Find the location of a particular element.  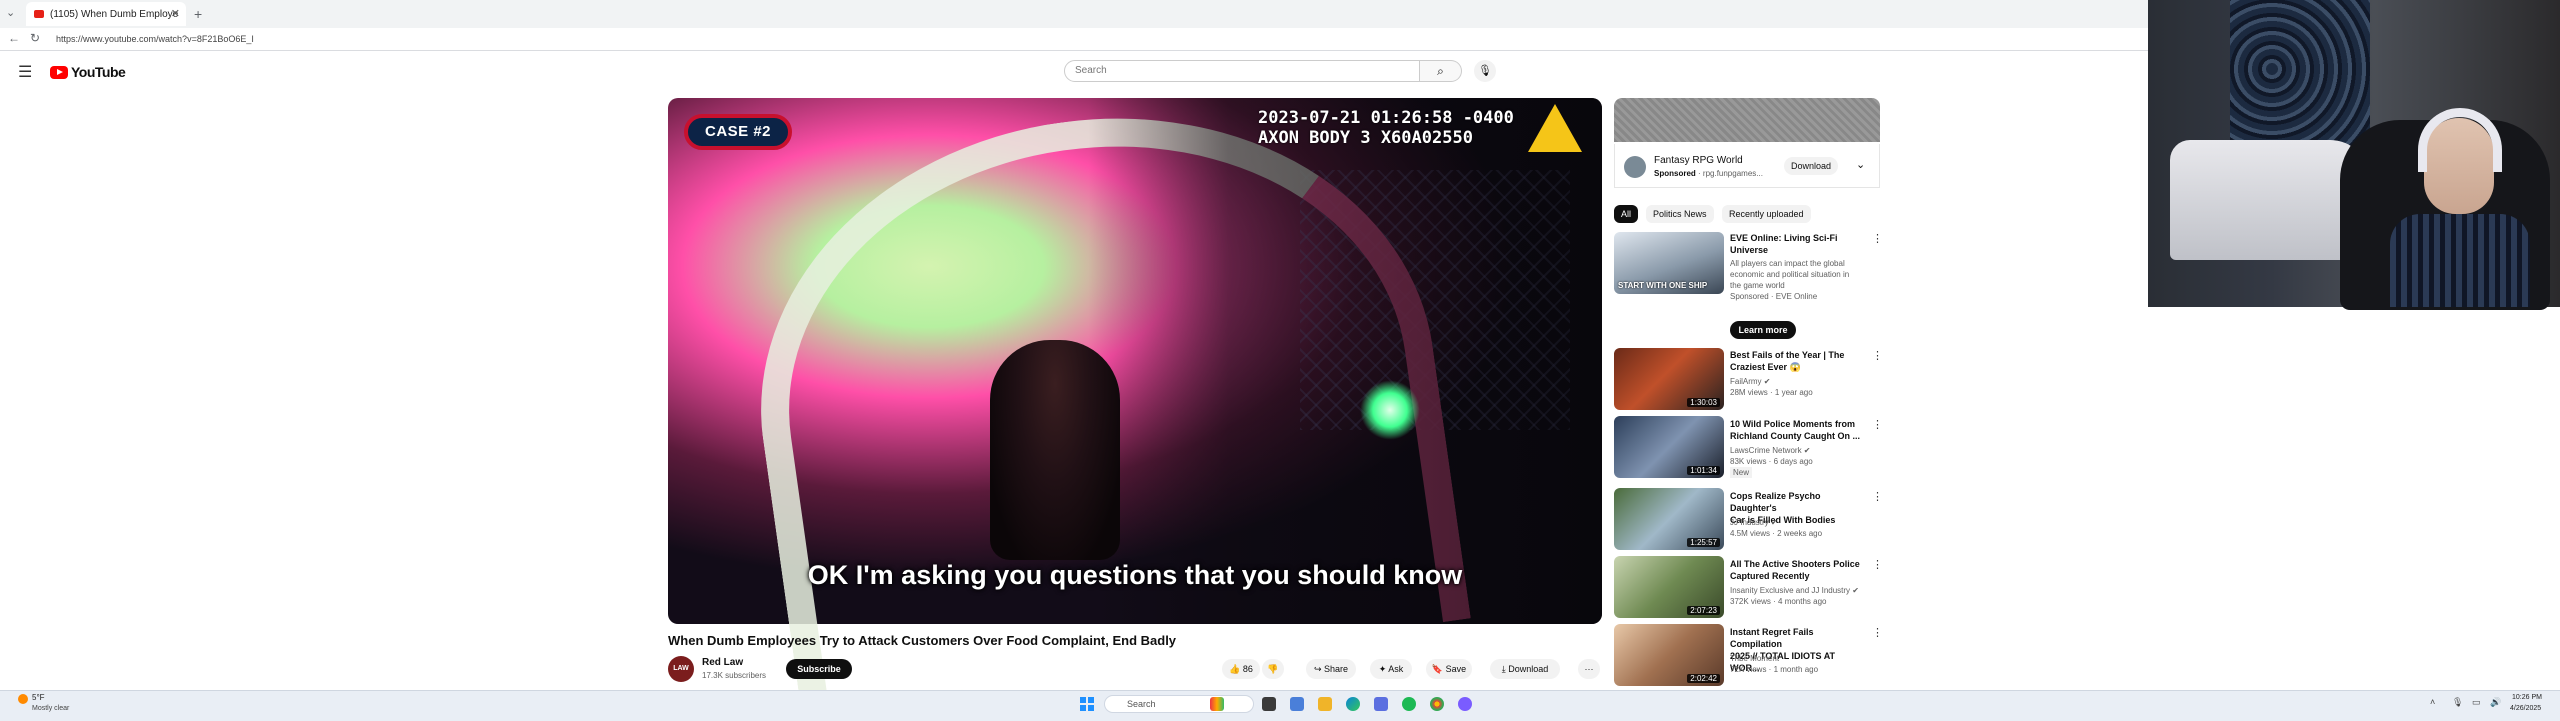

rec-title: EVE Online: Living Sci-Fi Universe is located at coordinates (1795, 244).